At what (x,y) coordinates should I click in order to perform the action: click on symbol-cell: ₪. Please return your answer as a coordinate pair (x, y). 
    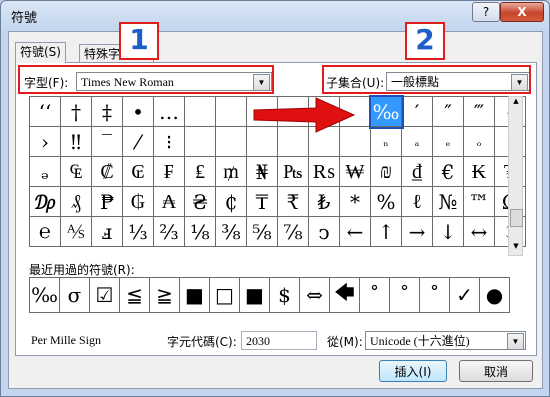
    Looking at the image, I should click on (386, 171).